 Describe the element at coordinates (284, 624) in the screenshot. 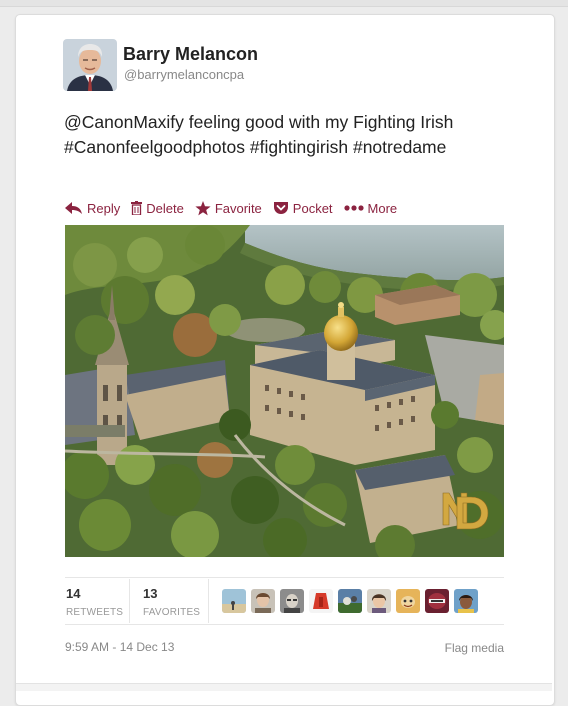

I see `stats-bottom-divider` at that location.